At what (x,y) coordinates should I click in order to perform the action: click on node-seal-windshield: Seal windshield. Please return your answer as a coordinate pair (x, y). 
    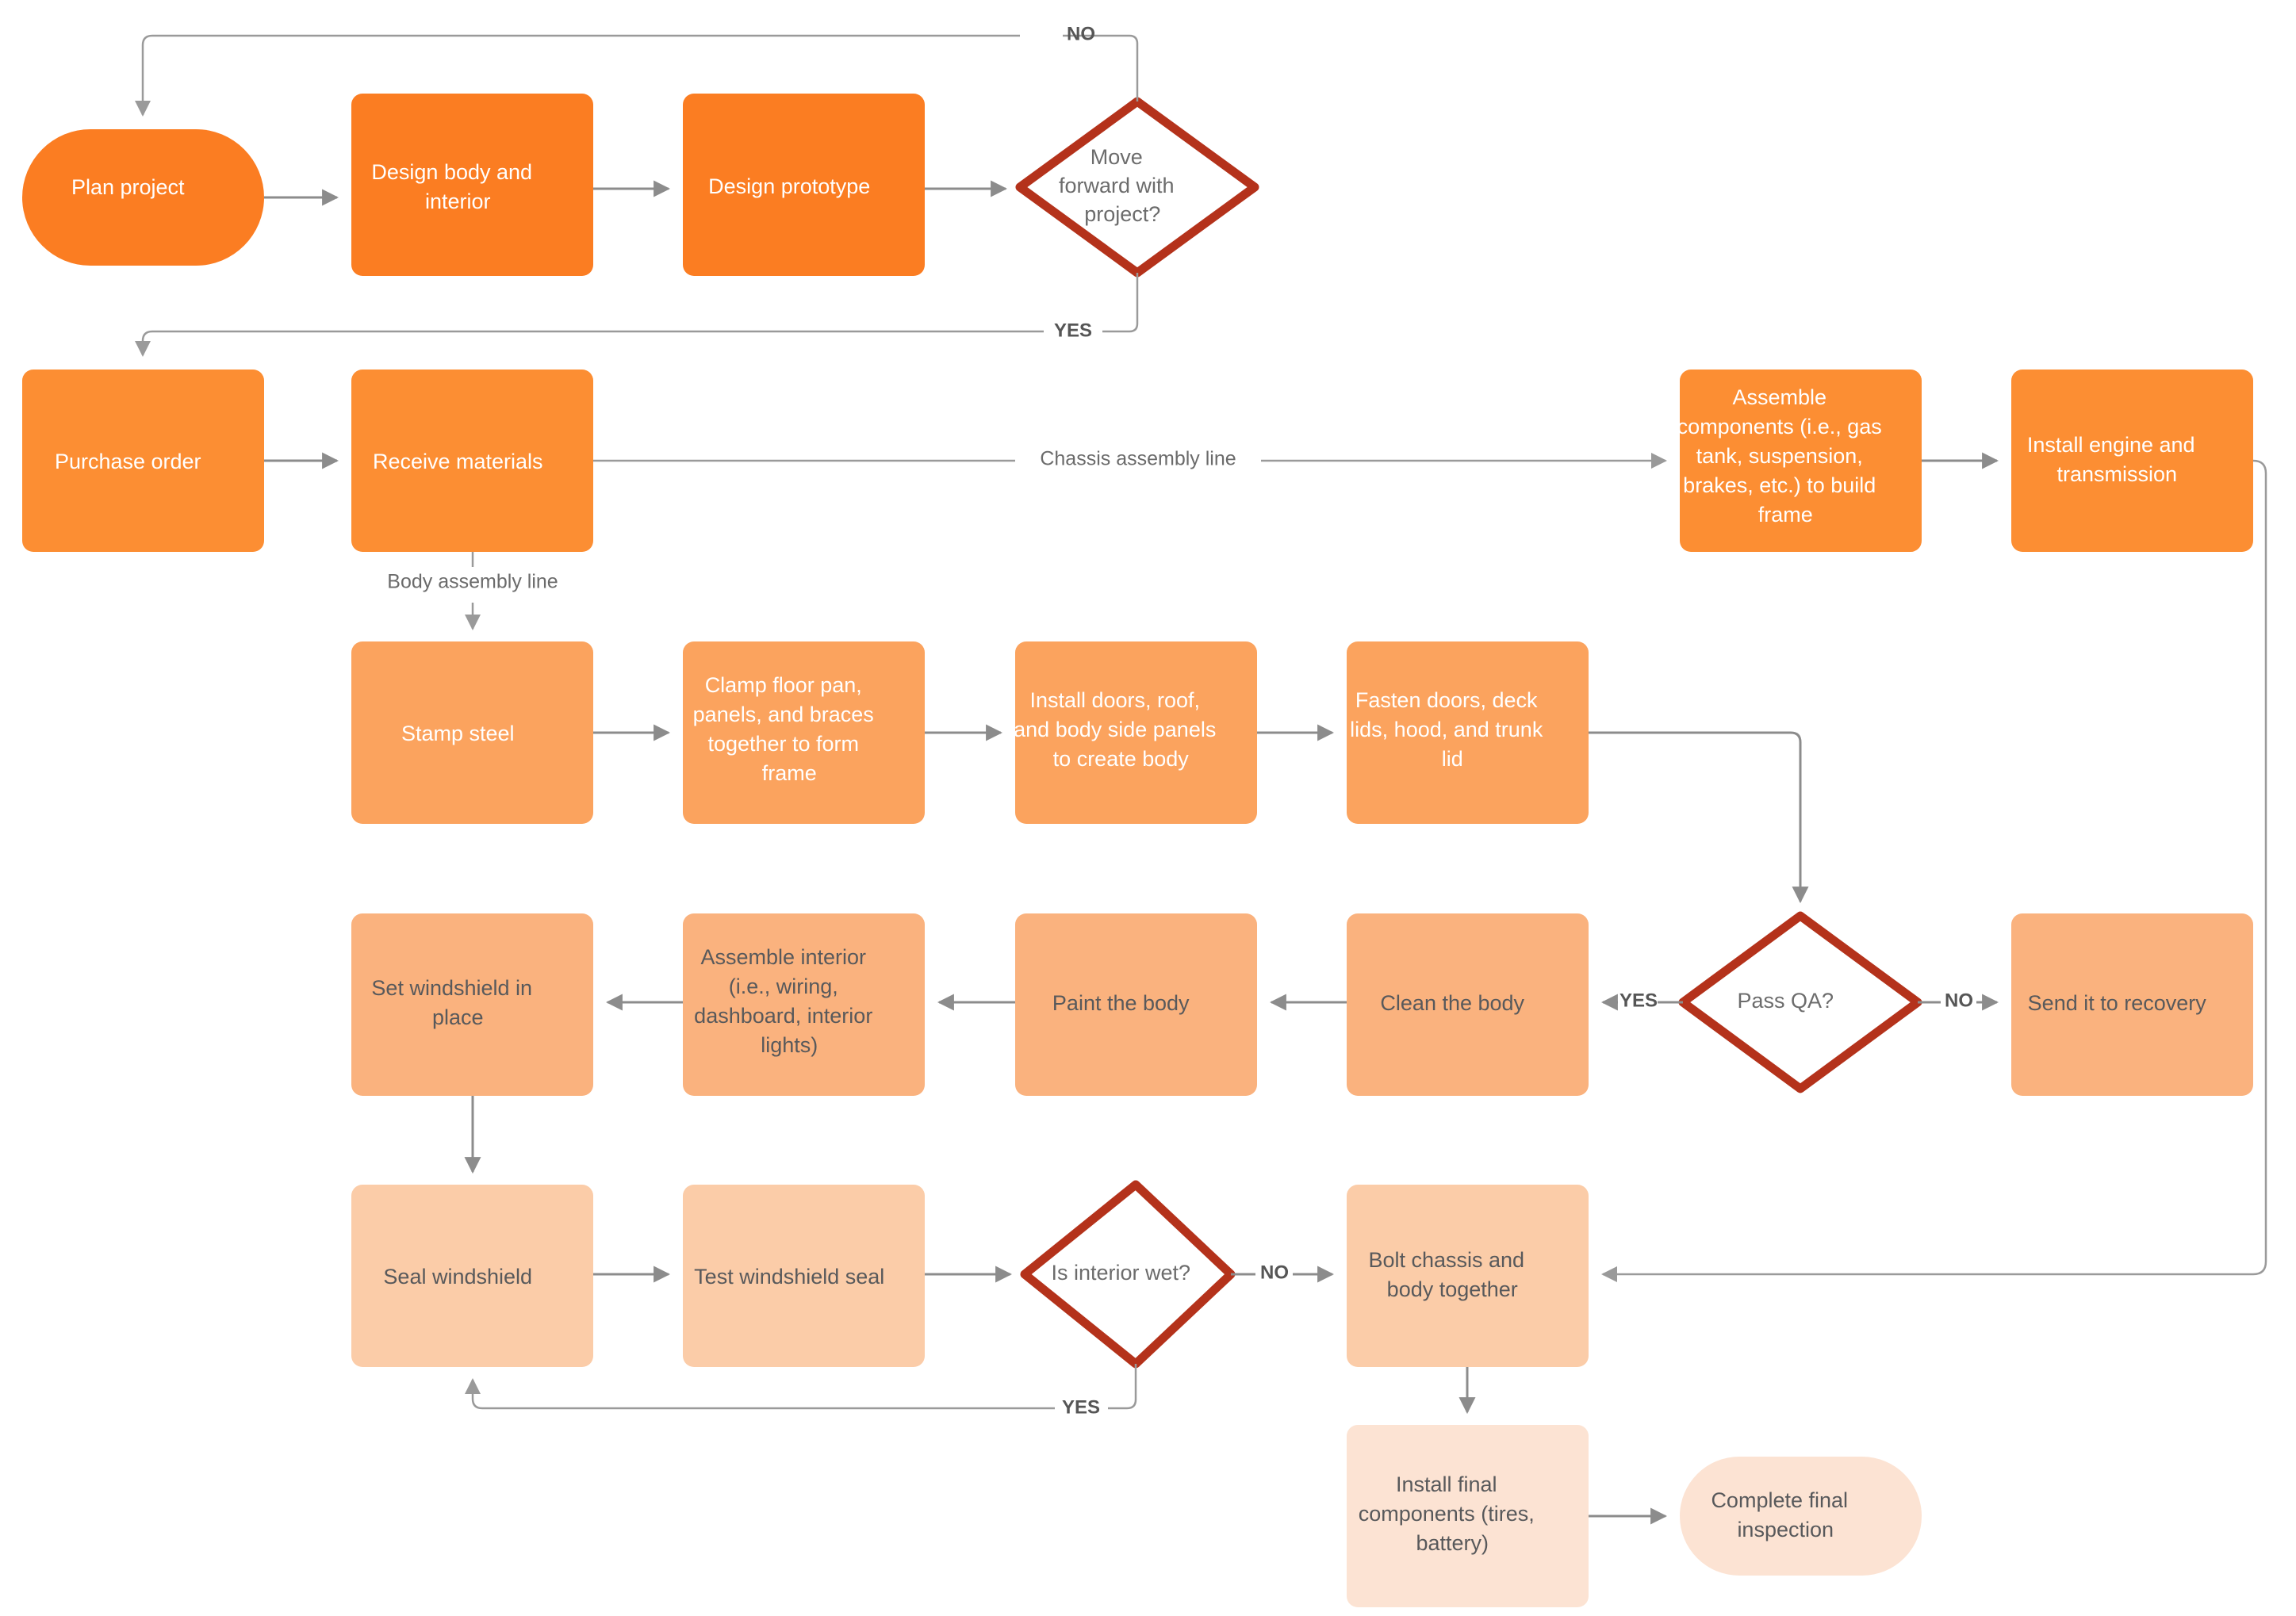
    Looking at the image, I should click on (472, 1276).